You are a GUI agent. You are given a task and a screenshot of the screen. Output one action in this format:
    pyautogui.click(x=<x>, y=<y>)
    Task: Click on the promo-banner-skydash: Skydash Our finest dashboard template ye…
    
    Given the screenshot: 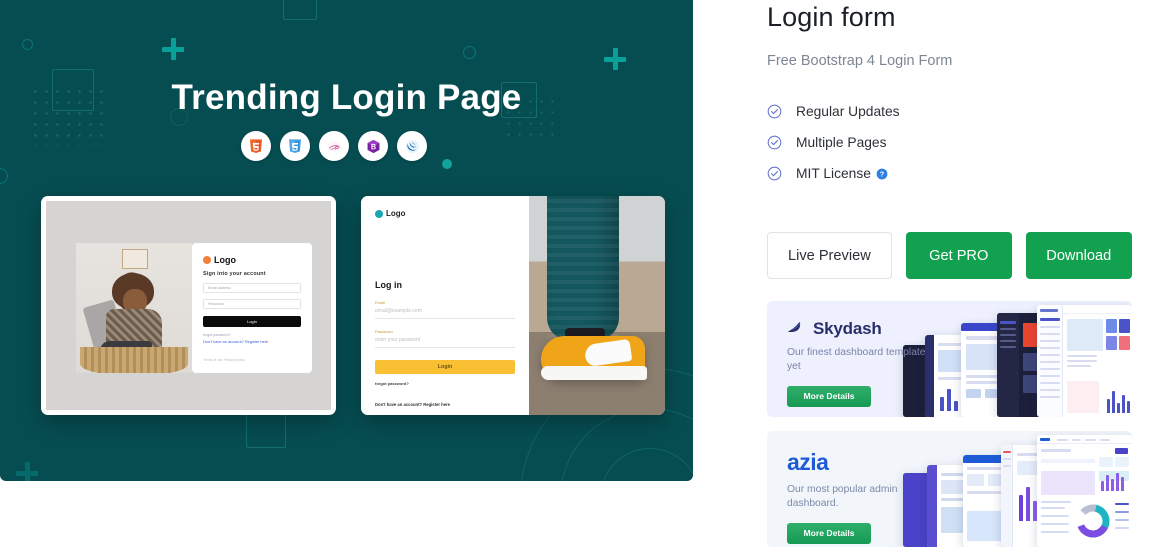 What is the action you would take?
    pyautogui.click(x=949, y=359)
    